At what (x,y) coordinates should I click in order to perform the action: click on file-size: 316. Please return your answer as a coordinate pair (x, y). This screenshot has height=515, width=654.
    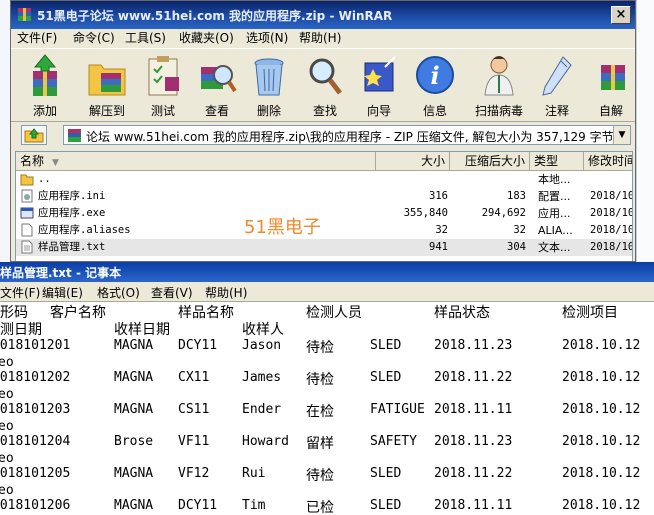
    Looking at the image, I should click on (438, 196).